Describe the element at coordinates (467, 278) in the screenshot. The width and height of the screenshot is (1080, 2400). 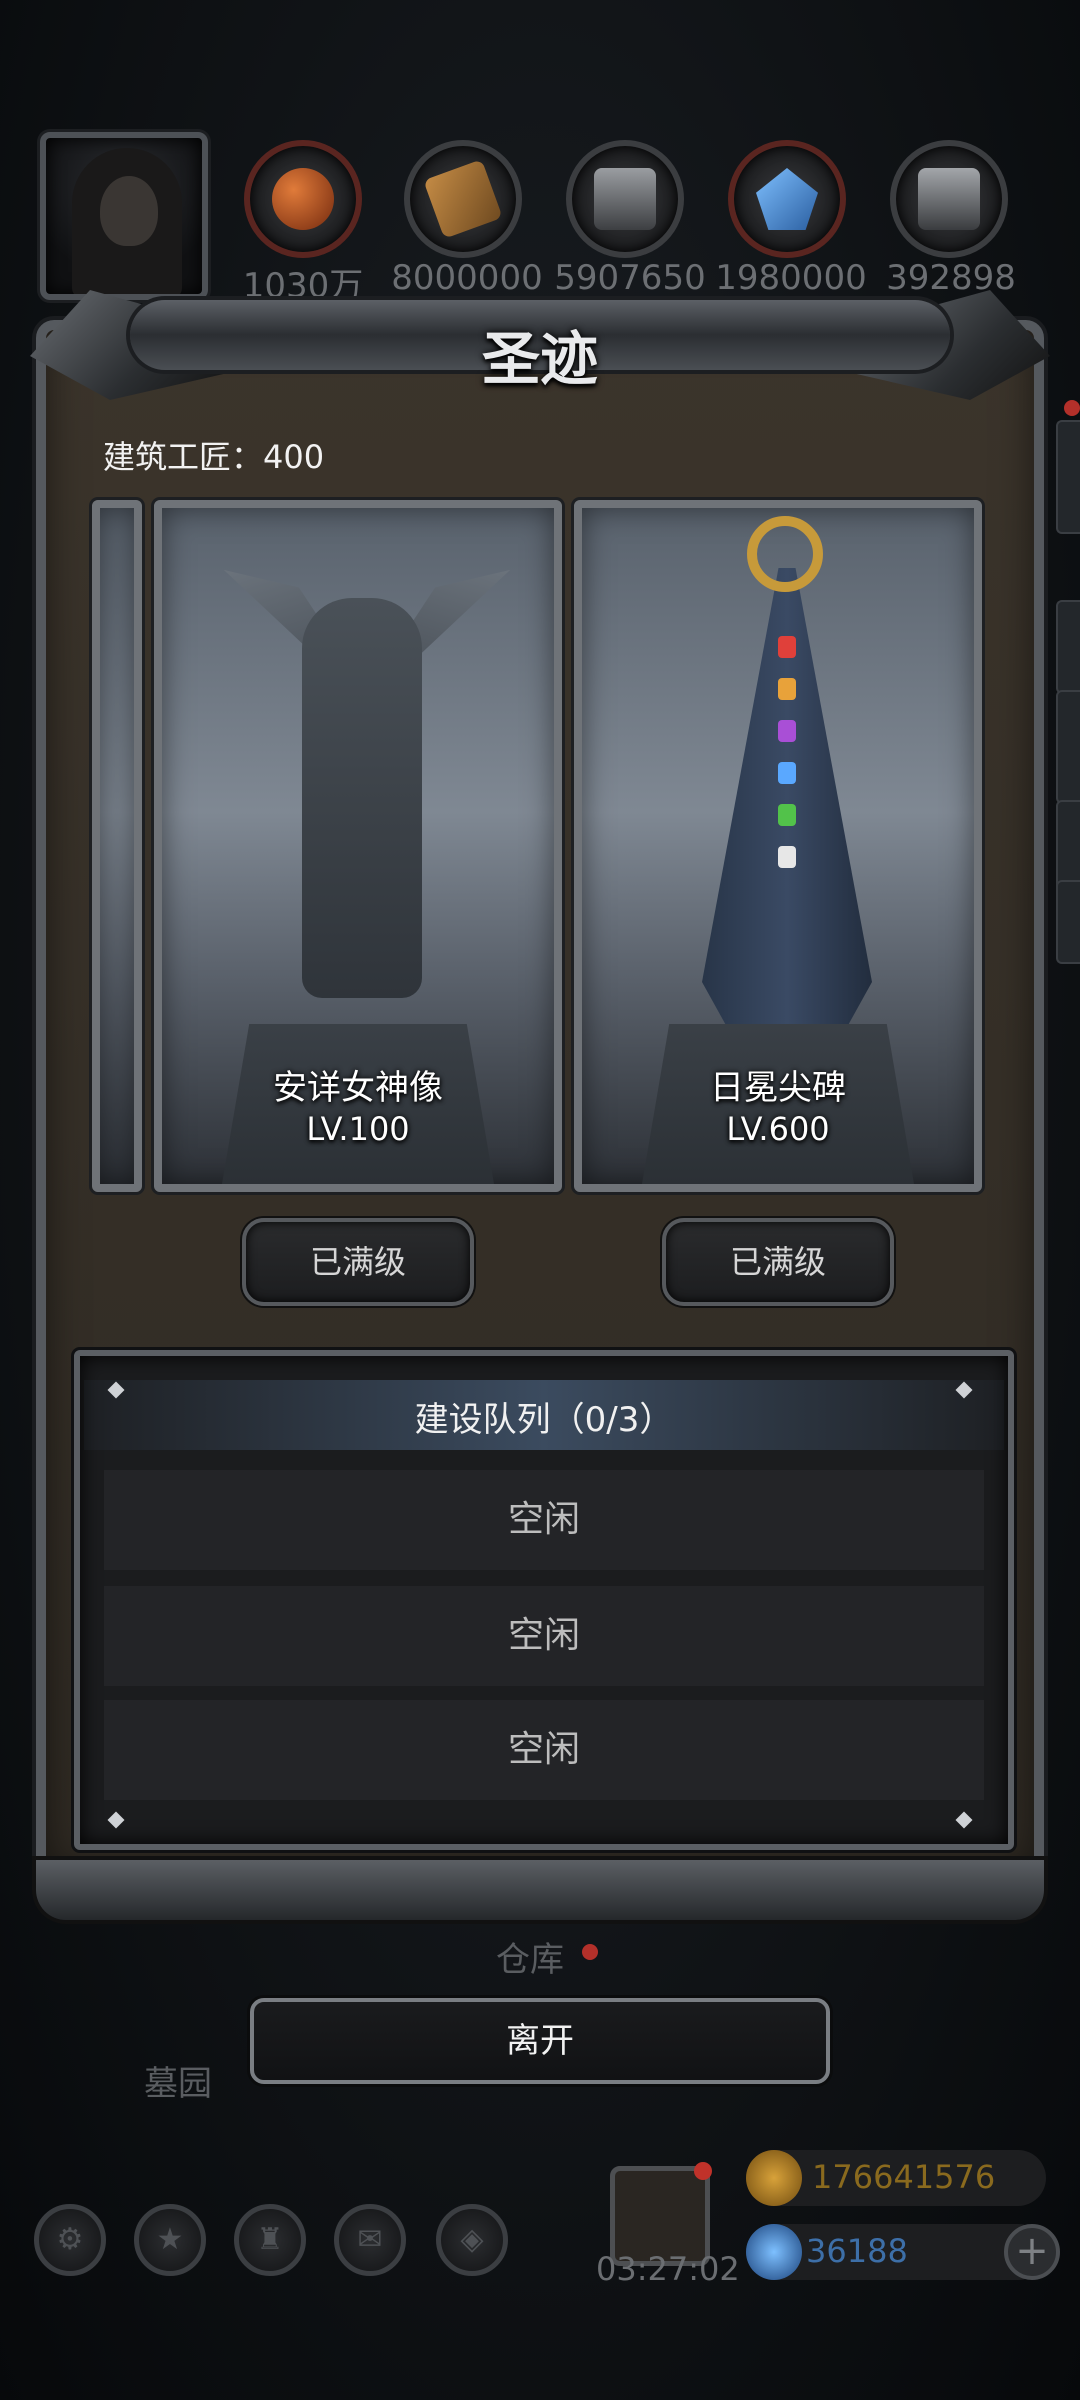
I see `wood-value: 8000000` at that location.